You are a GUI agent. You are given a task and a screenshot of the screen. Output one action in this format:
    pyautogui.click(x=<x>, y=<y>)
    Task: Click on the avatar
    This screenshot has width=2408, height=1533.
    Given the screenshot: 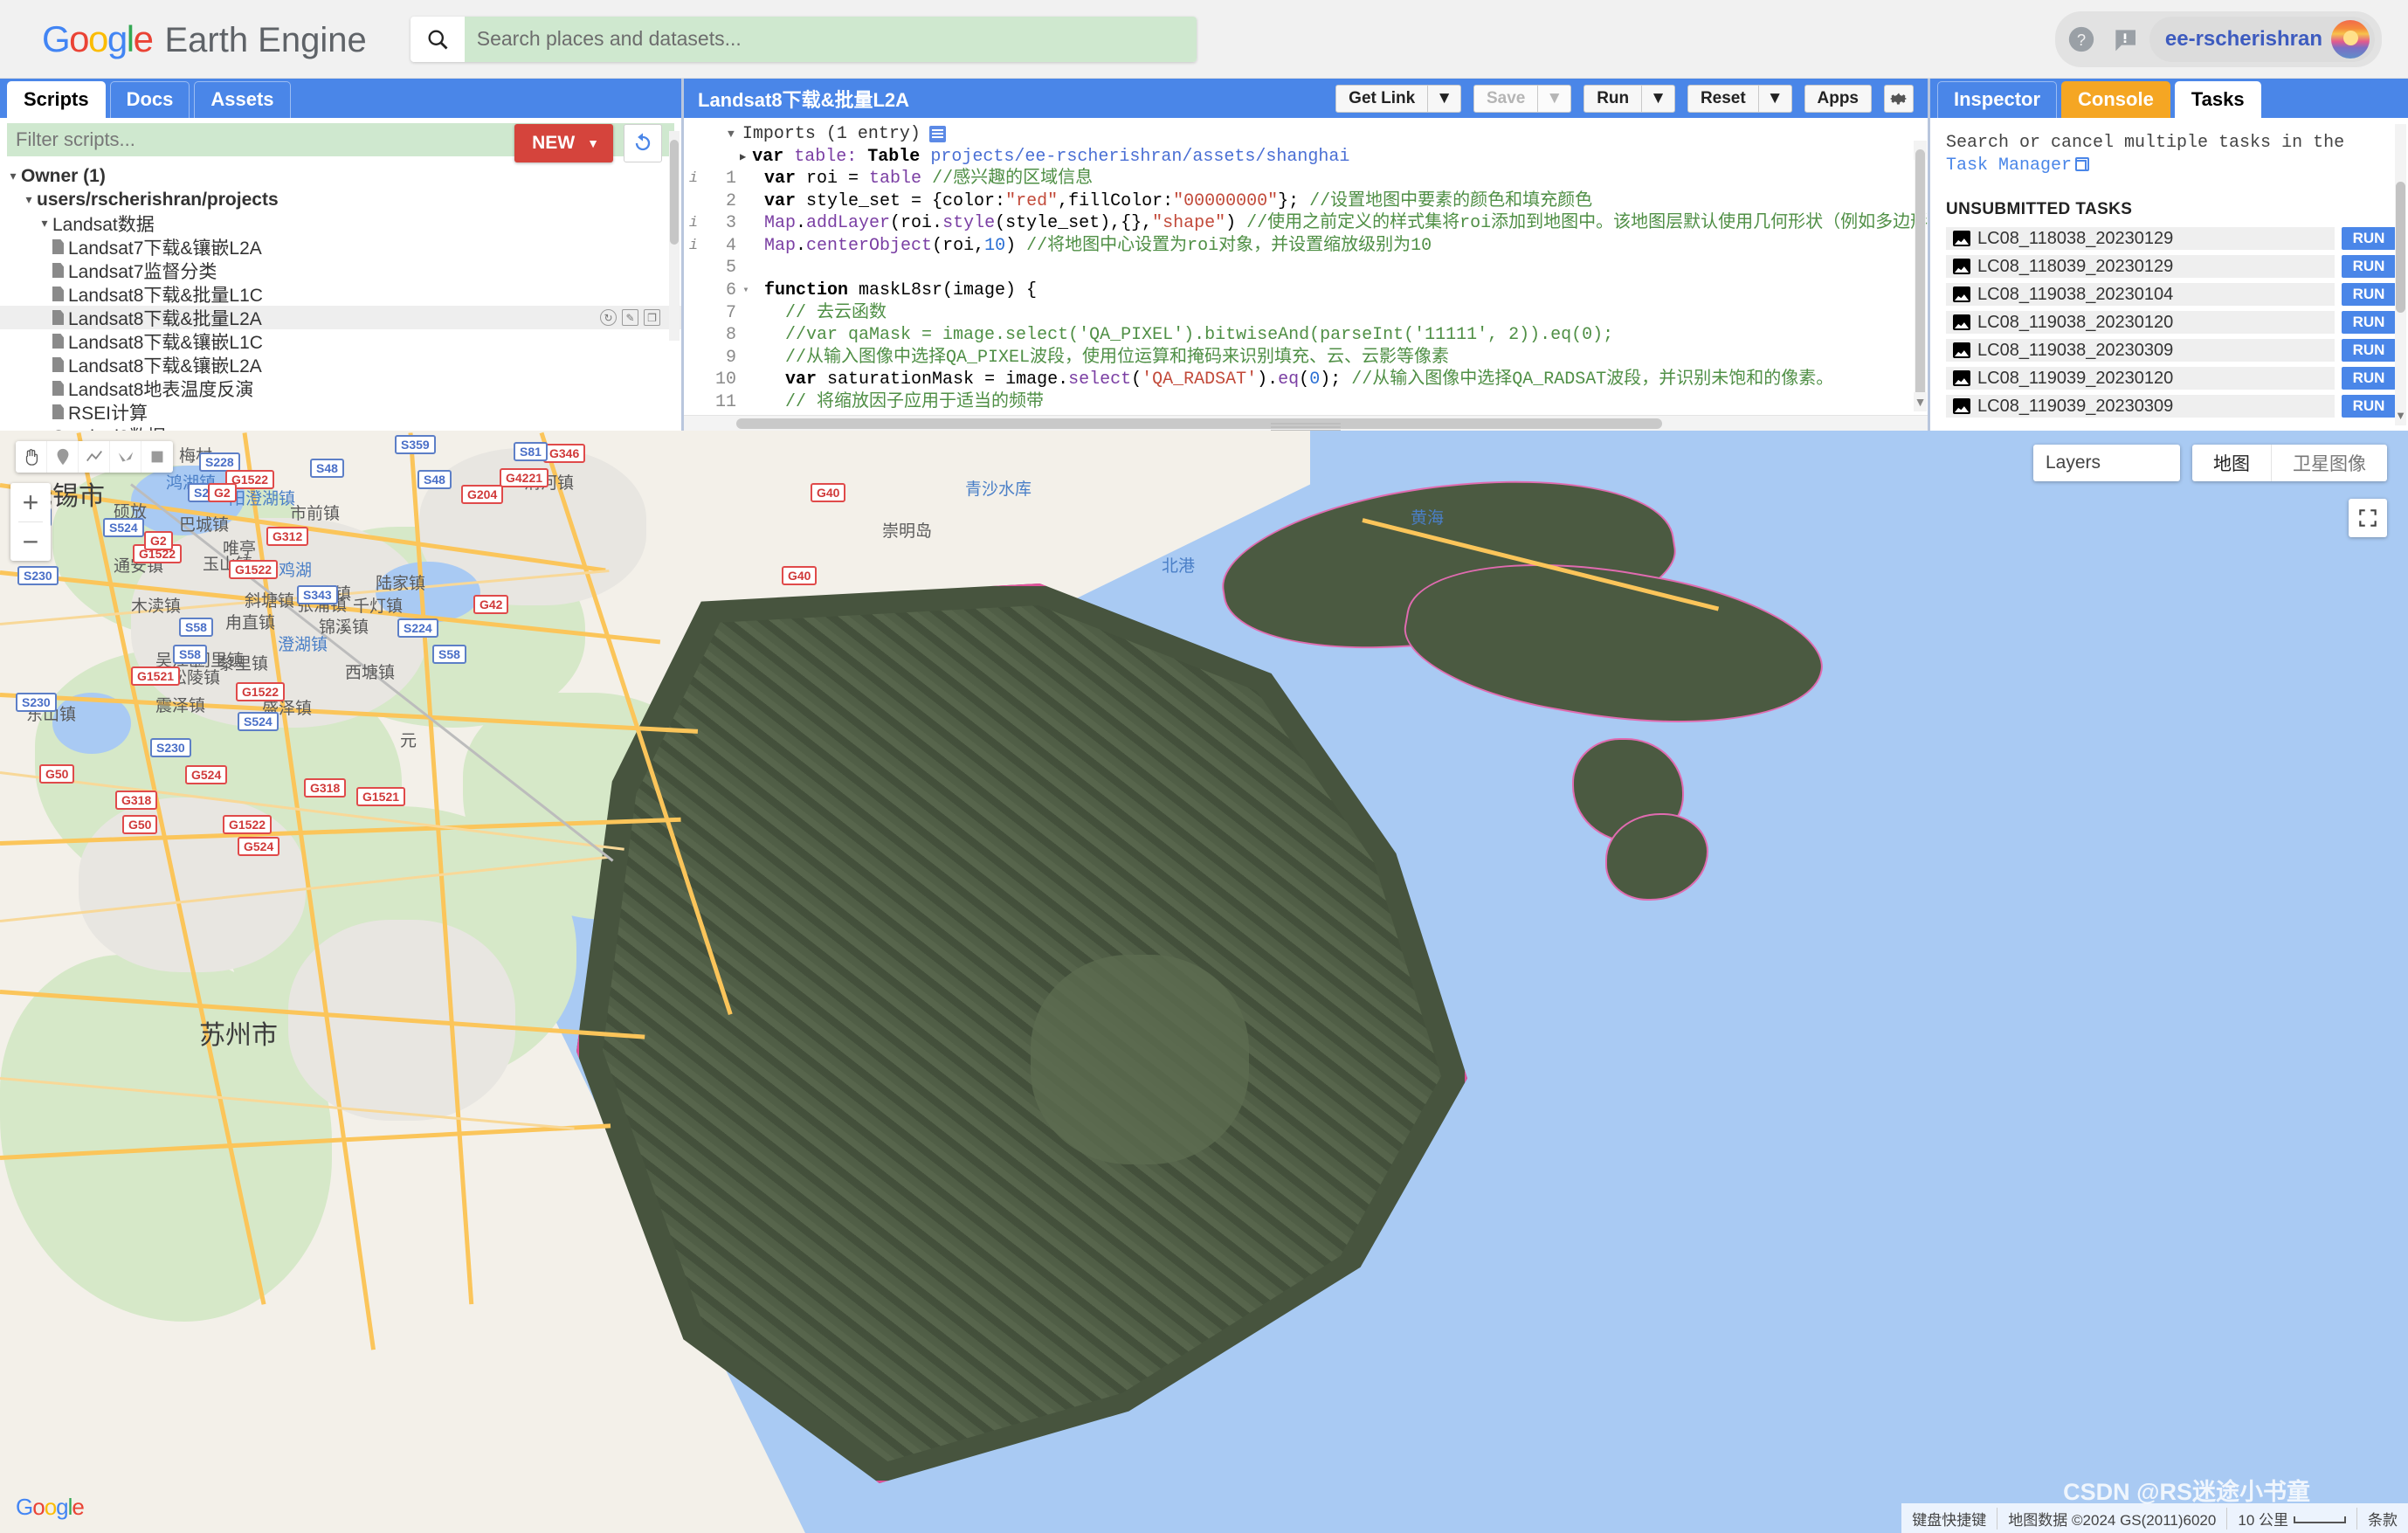 What is the action you would take?
    pyautogui.click(x=2350, y=39)
    